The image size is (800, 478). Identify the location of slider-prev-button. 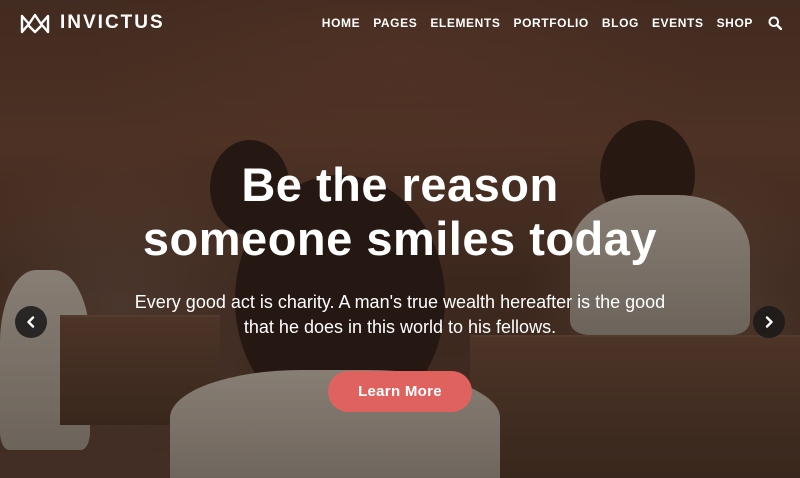
(31, 322).